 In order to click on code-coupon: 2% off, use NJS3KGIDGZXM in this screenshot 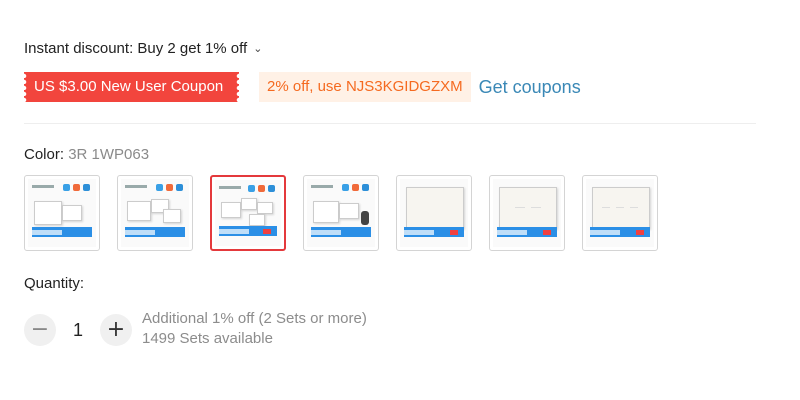, I will do `click(365, 87)`.